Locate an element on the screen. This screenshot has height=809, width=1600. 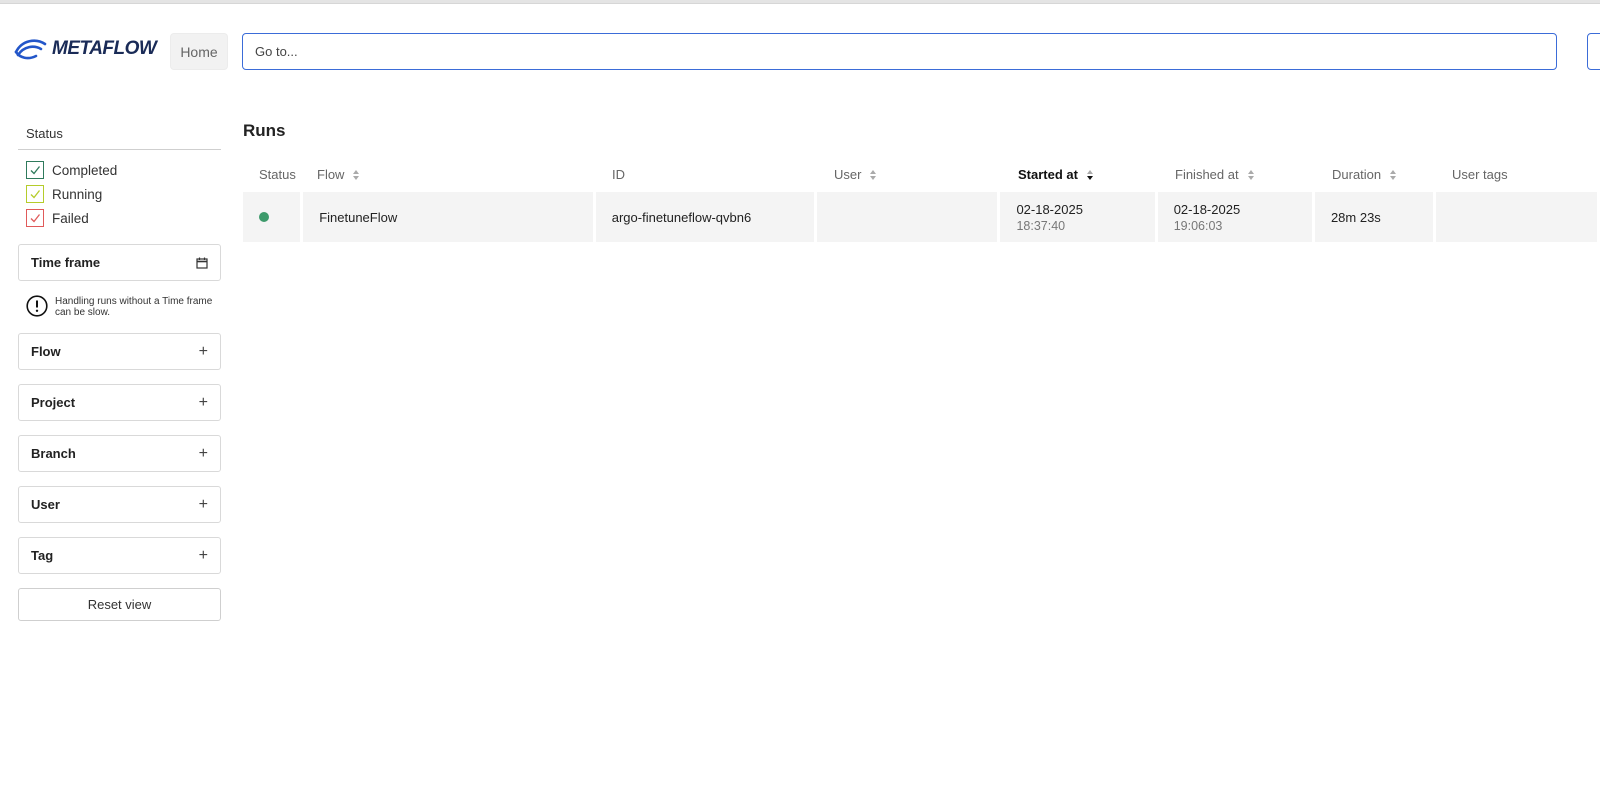
run-user-tags-cell is located at coordinates (1516, 217).